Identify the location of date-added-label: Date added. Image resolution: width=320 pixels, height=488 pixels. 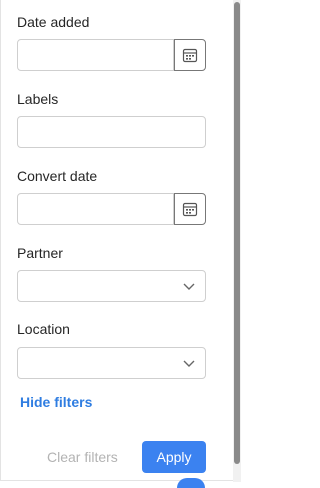
(53, 22).